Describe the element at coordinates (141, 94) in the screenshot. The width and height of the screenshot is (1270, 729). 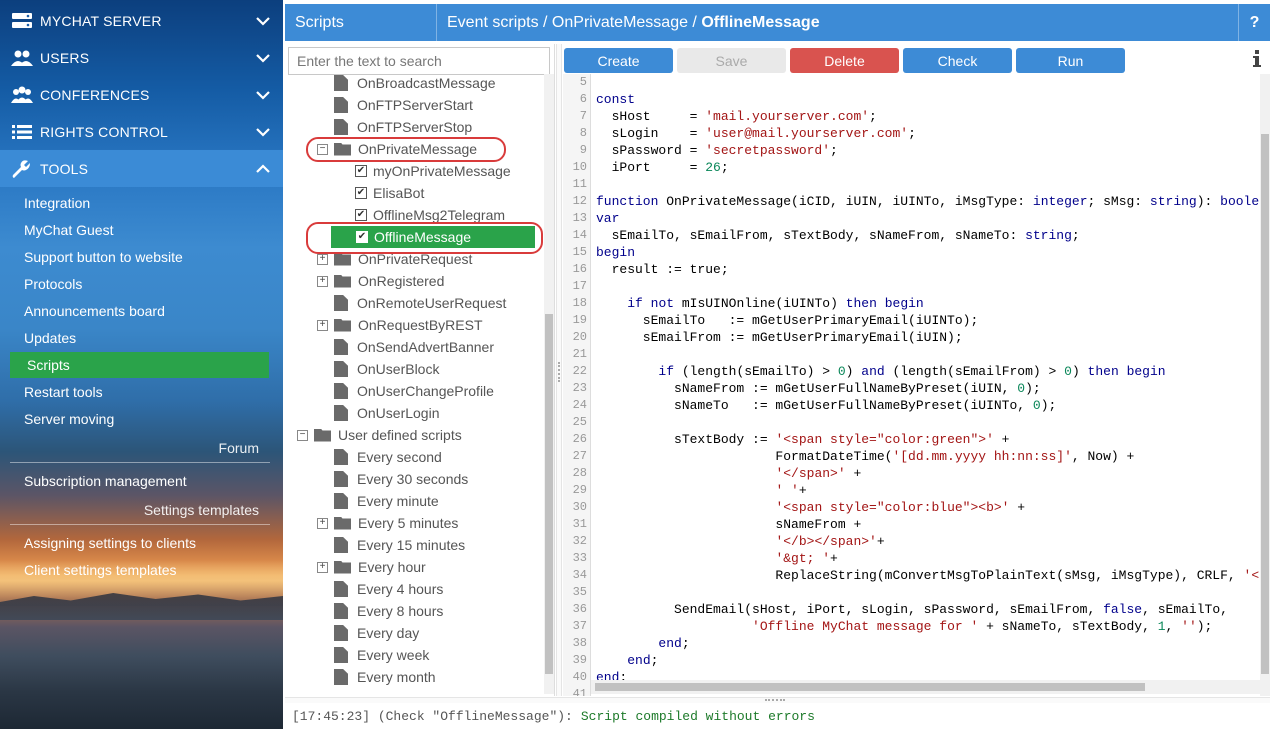
I see `nav-section-conferences: CONFERENCES` at that location.